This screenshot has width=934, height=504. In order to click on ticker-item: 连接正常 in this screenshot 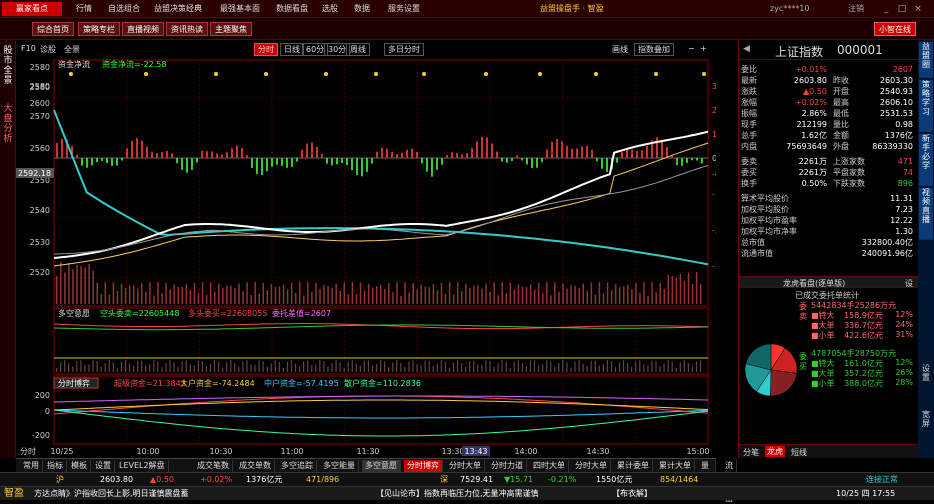, I will do `click(882, 479)`.